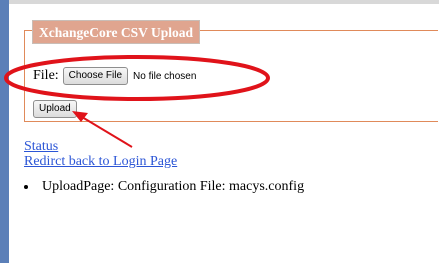 This screenshot has width=439, height=263. I want to click on annotation-arrow-line, so click(107, 132).